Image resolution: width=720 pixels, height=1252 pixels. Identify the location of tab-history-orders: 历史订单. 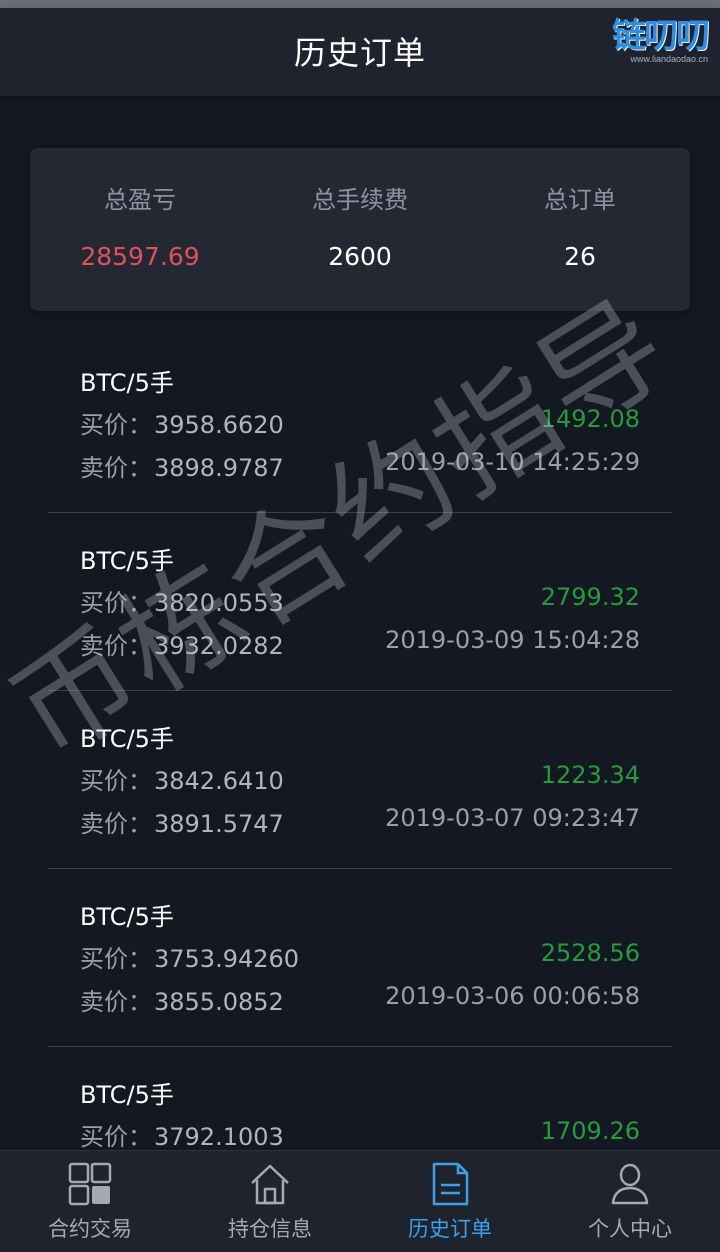
(450, 1201).